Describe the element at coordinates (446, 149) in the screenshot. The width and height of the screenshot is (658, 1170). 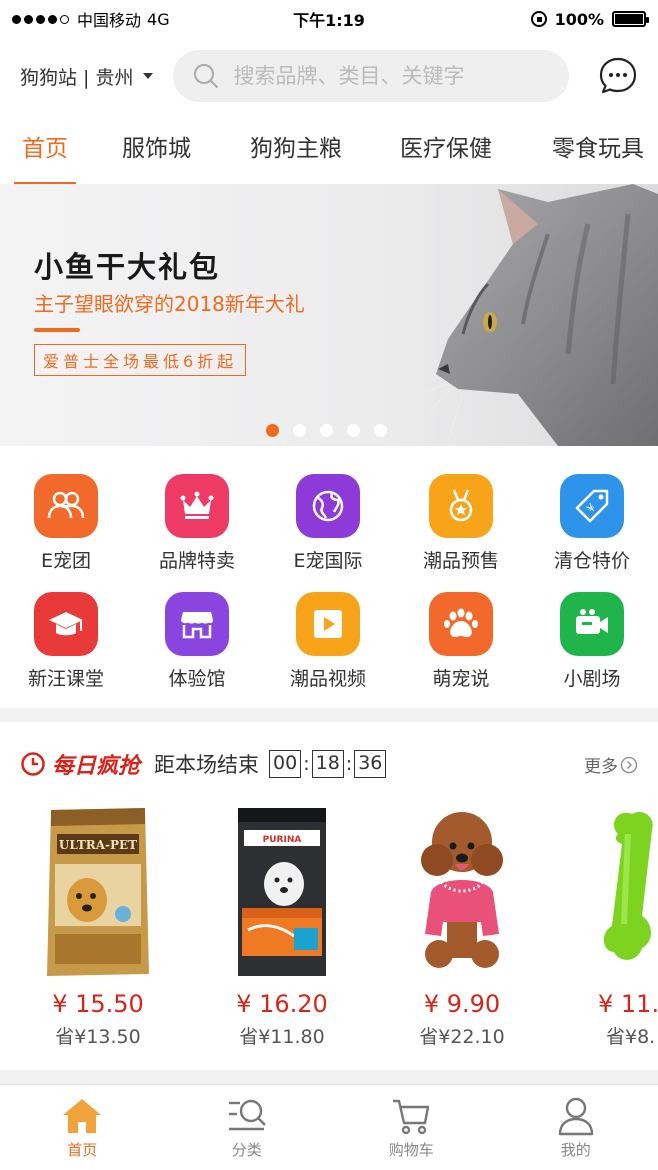
I see `tab-healthcare: 医疗保健` at that location.